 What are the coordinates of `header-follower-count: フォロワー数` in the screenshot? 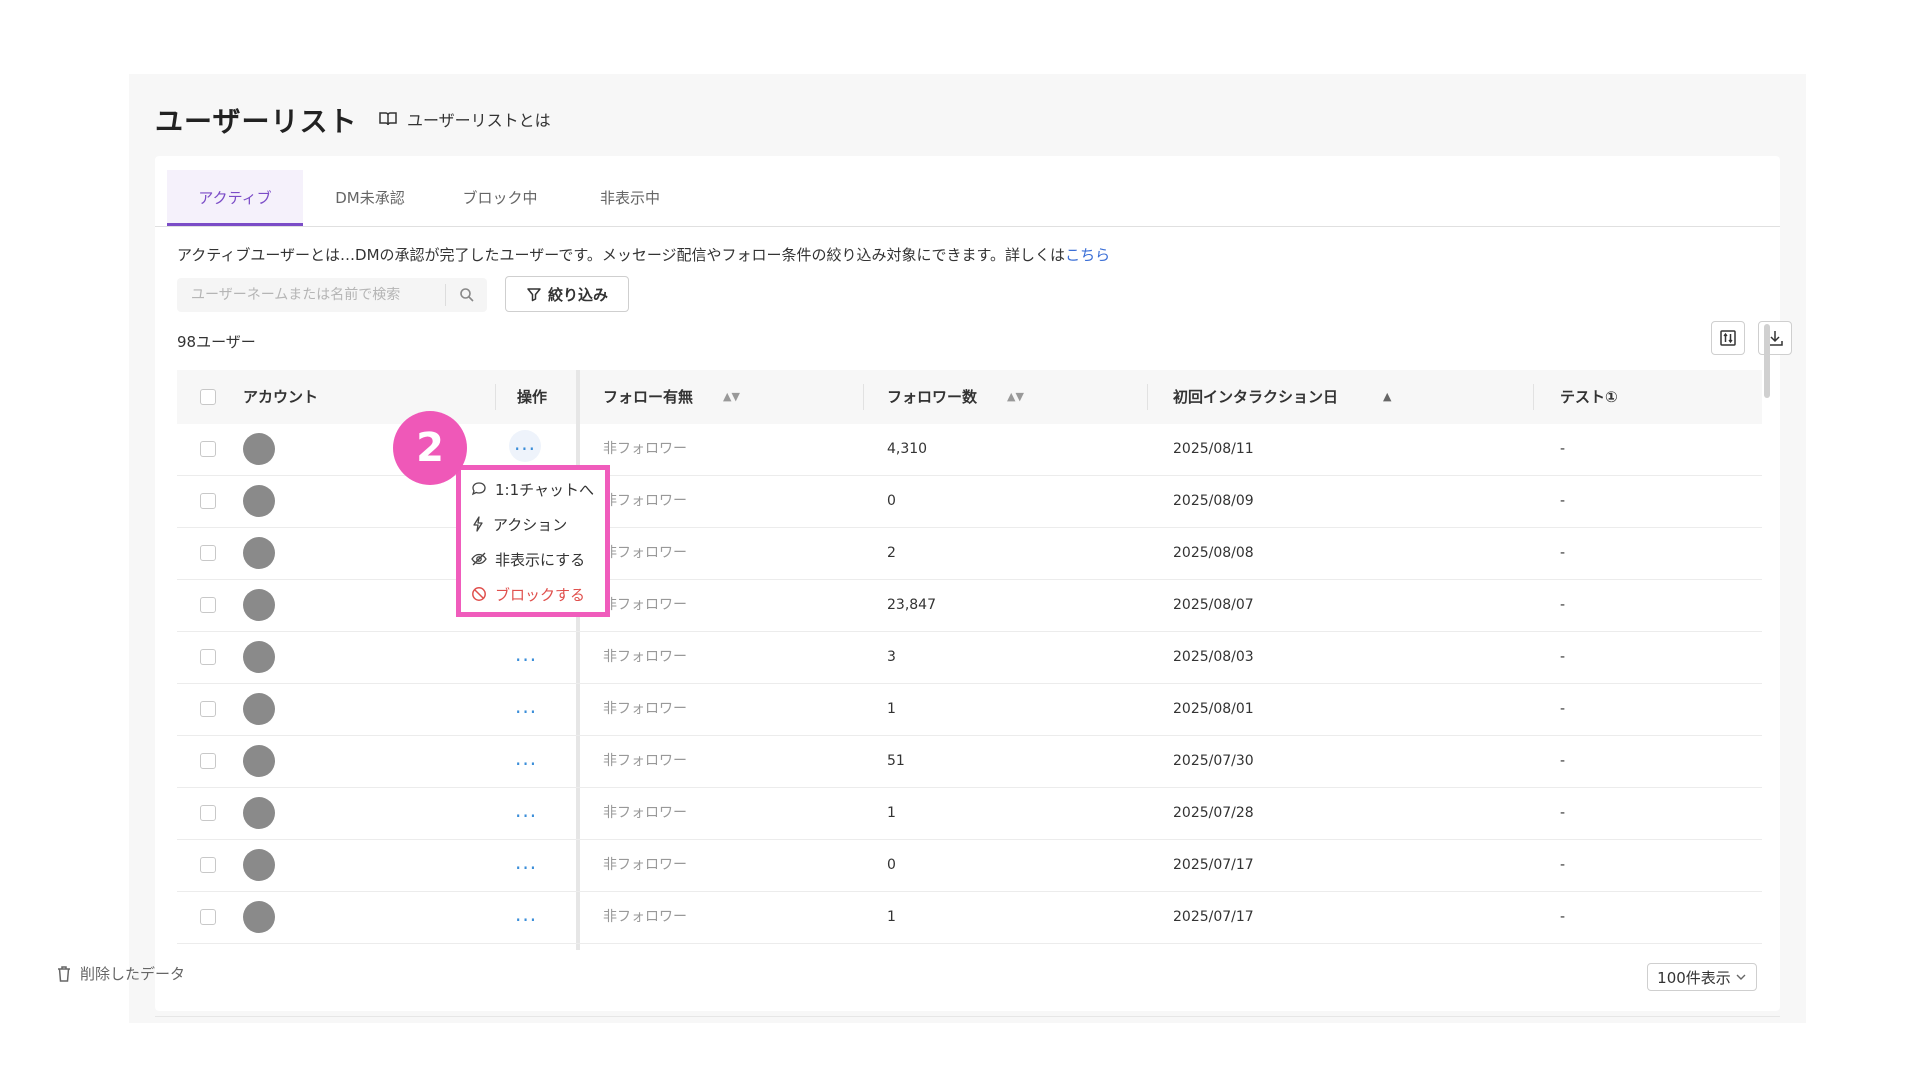 It's located at (932, 397).